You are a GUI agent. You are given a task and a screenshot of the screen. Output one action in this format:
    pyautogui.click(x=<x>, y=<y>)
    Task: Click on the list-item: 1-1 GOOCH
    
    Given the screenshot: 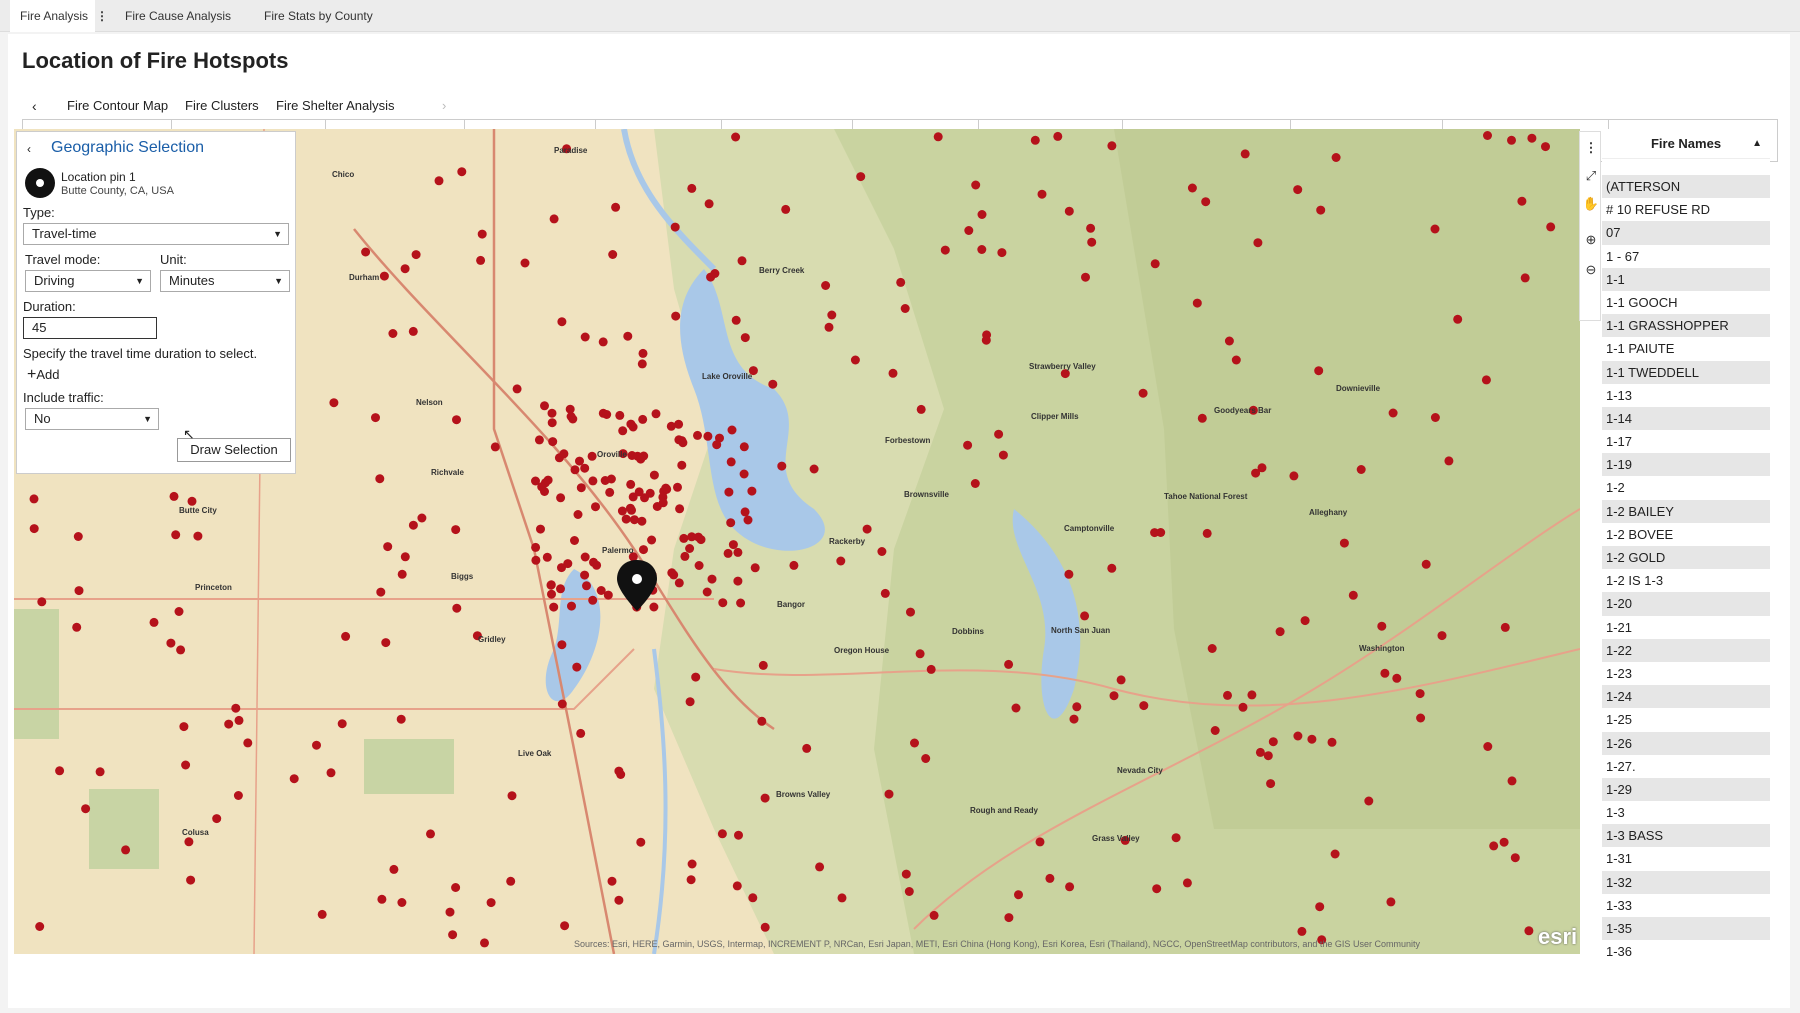 What is the action you would take?
    pyautogui.click(x=1686, y=302)
    